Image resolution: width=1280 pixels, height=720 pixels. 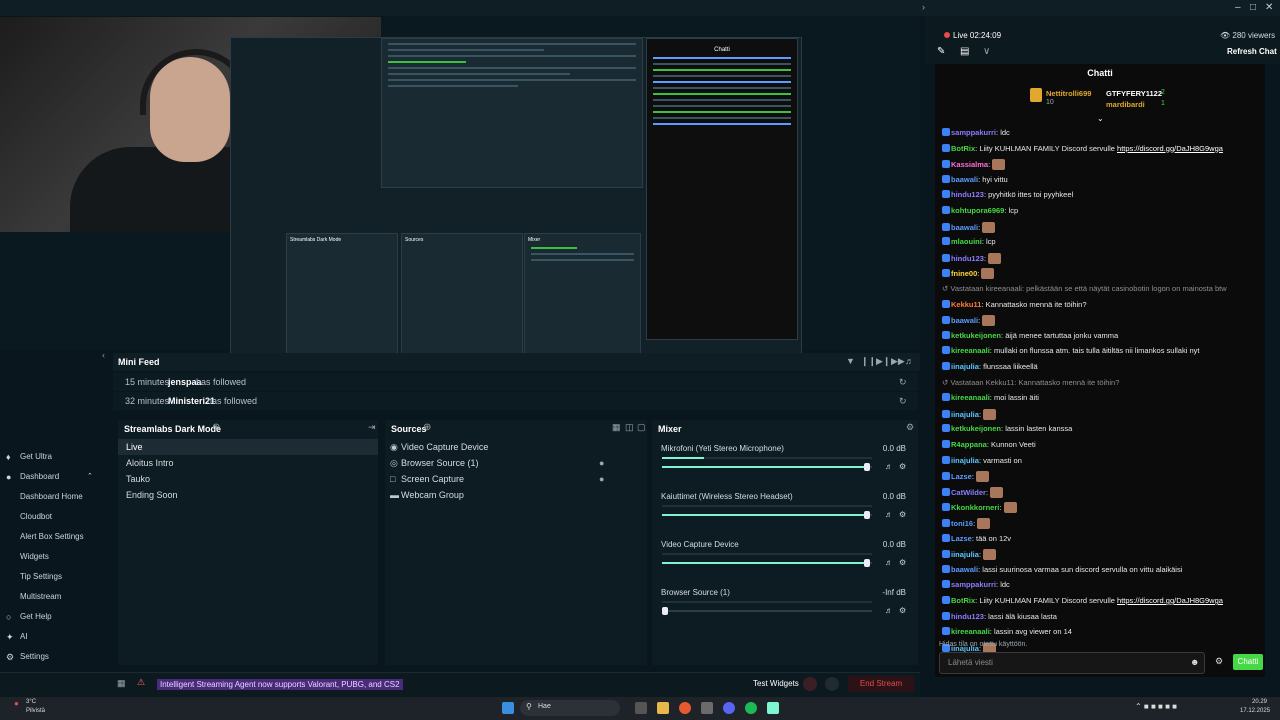 I want to click on pause-icon: ❙❙, so click(x=868, y=361).